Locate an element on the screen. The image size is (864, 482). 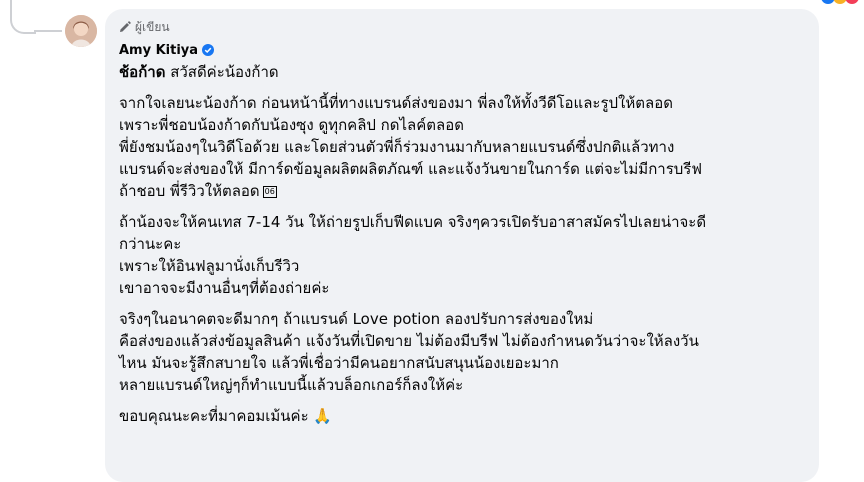
author-badge-label: ผู้เขียน is located at coordinates (152, 26).